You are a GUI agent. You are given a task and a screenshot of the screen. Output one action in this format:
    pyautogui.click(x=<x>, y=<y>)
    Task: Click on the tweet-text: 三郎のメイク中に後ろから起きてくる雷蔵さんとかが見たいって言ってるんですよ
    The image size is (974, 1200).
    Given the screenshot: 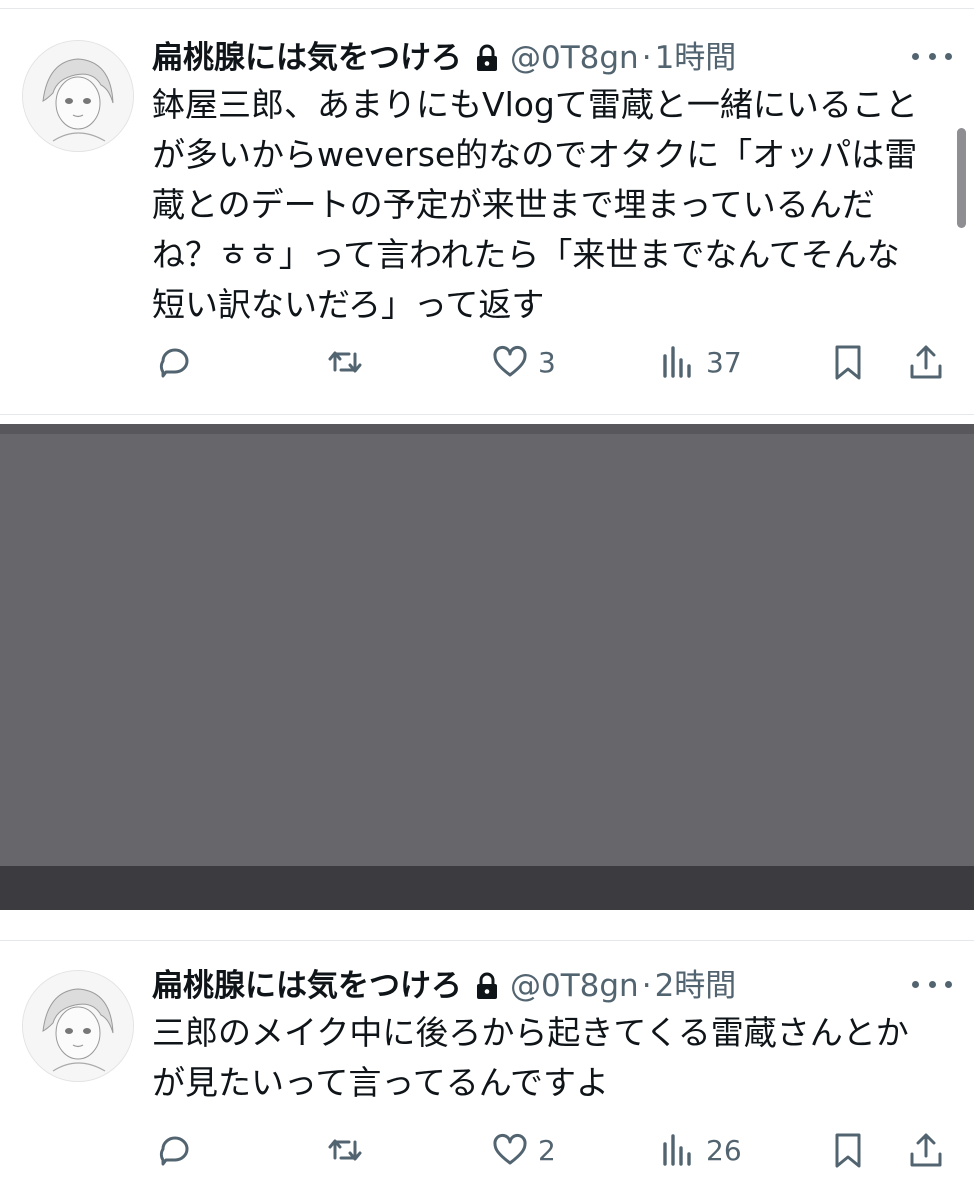 What is the action you would take?
    pyautogui.click(x=530, y=1057)
    